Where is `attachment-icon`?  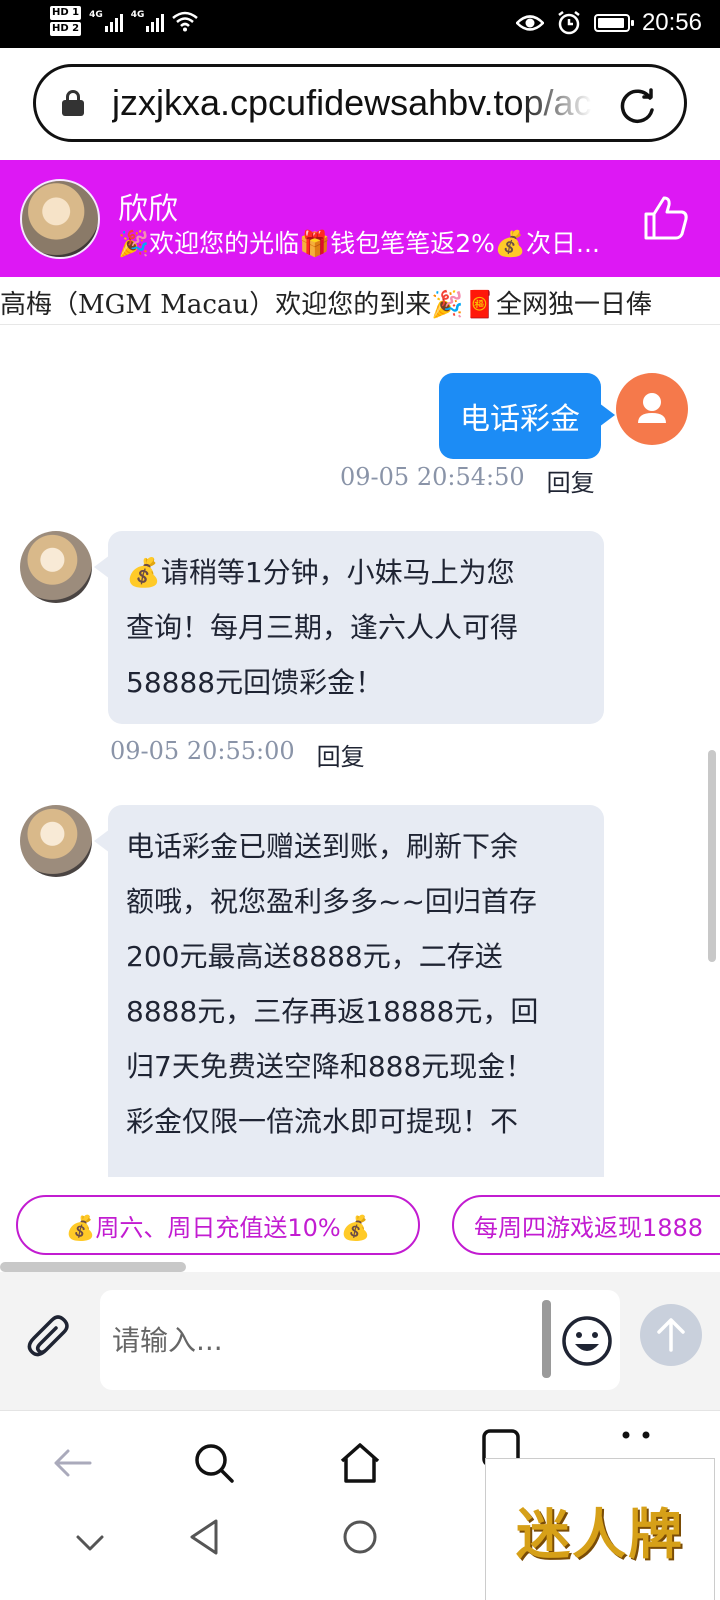
attachment-icon is located at coordinates (50, 1338).